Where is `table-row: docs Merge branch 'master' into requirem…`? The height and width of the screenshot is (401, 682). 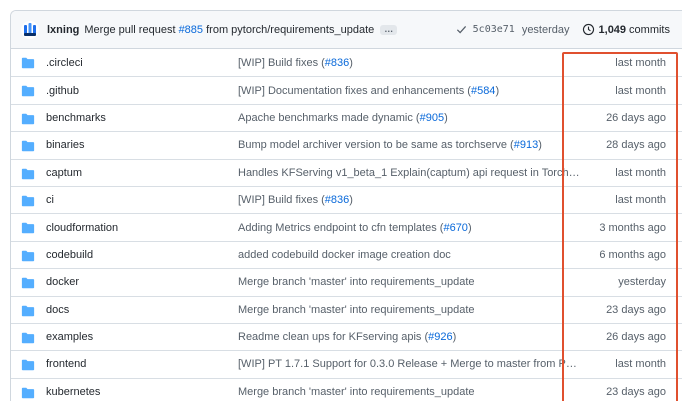 table-row: docs Merge branch 'master' into requirem… is located at coordinates (346, 309).